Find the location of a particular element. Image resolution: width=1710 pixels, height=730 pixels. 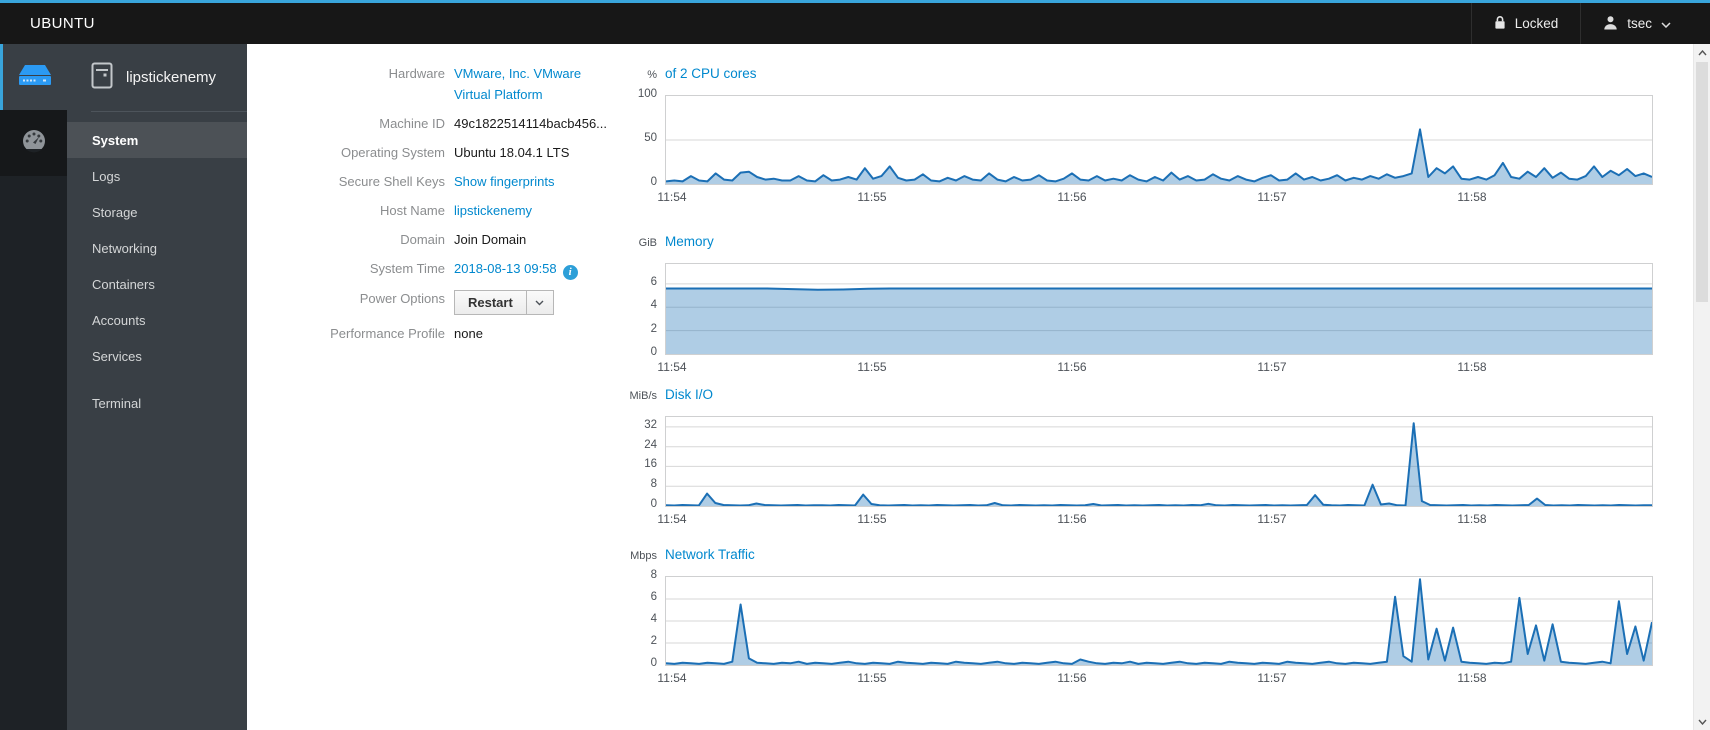

detail-label: Host Name is located at coordinates (412, 210).